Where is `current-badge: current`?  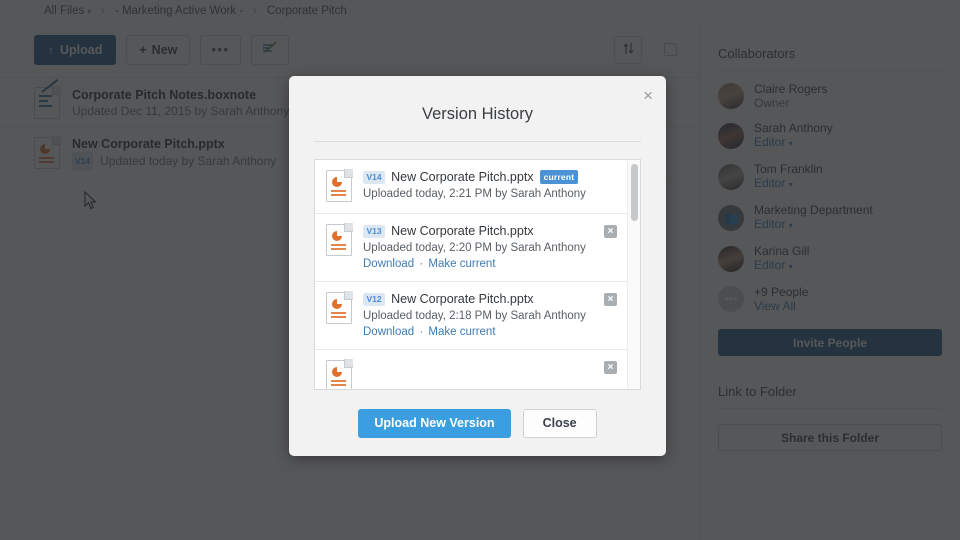 current-badge: current is located at coordinates (559, 177).